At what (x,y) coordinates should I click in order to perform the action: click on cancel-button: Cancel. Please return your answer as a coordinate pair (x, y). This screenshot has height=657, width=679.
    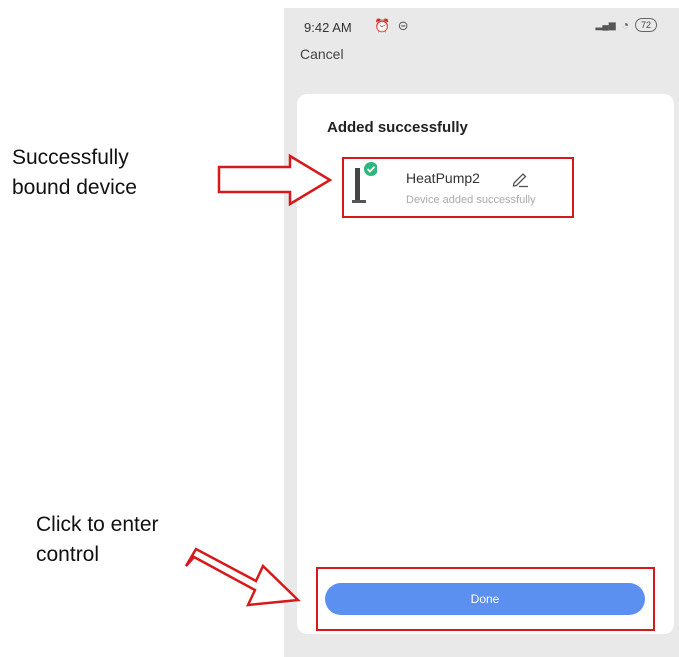
    Looking at the image, I should click on (322, 54).